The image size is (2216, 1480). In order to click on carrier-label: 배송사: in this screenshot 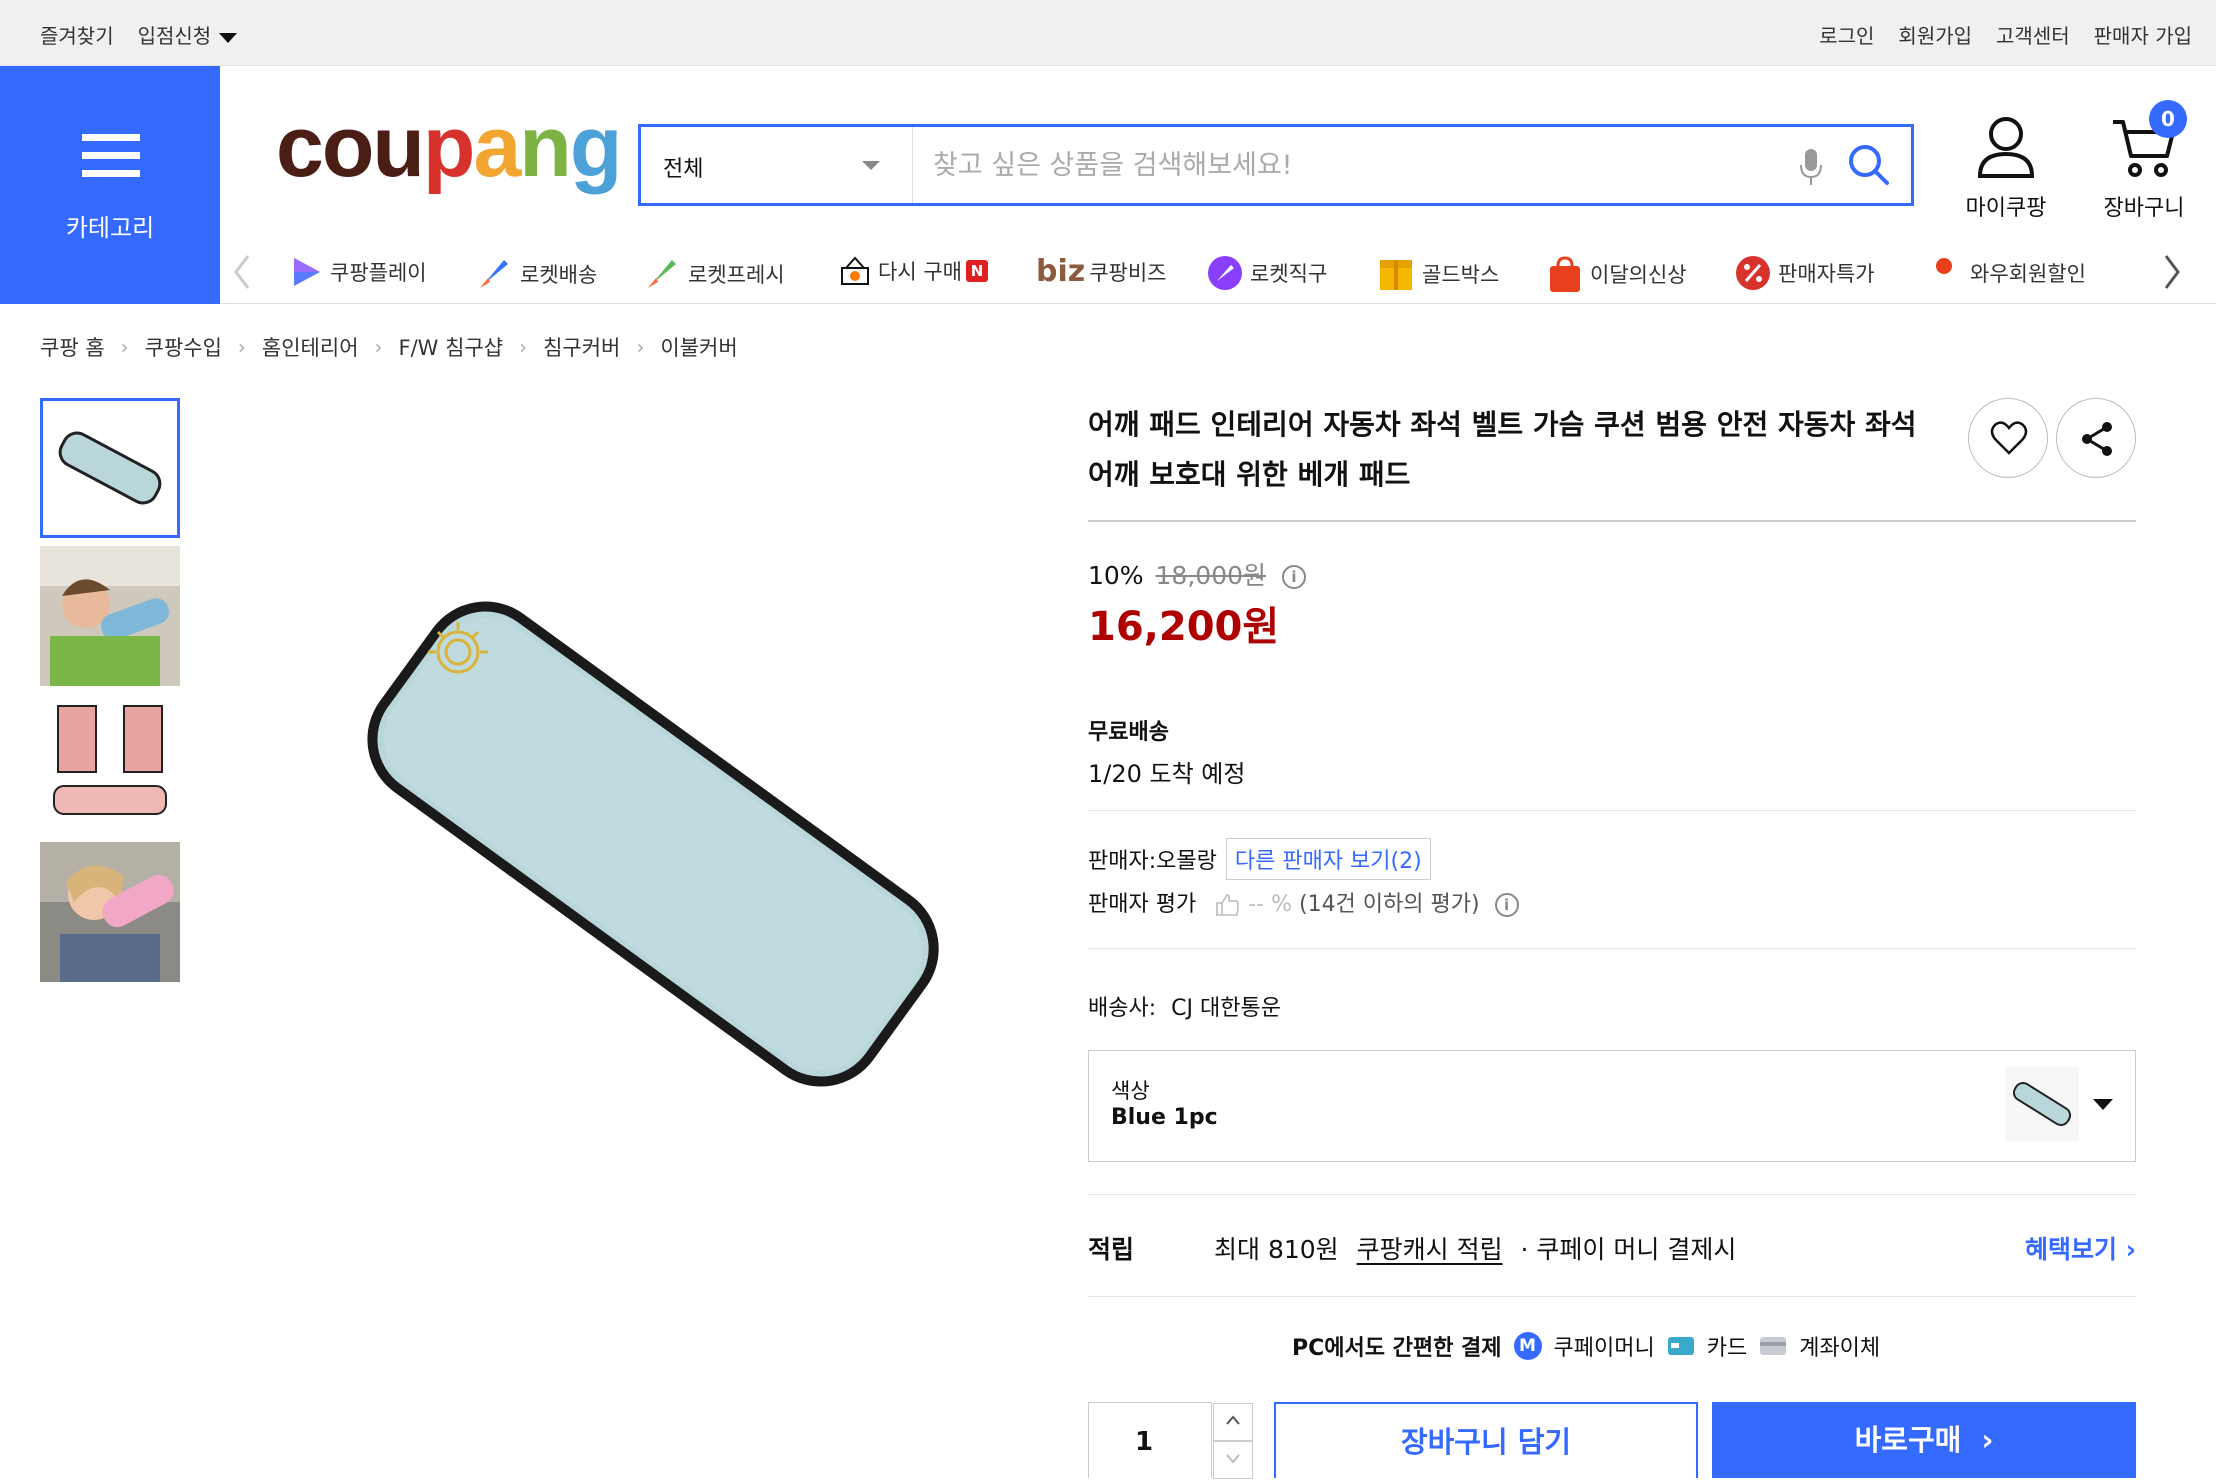, I will do `click(1122, 1008)`.